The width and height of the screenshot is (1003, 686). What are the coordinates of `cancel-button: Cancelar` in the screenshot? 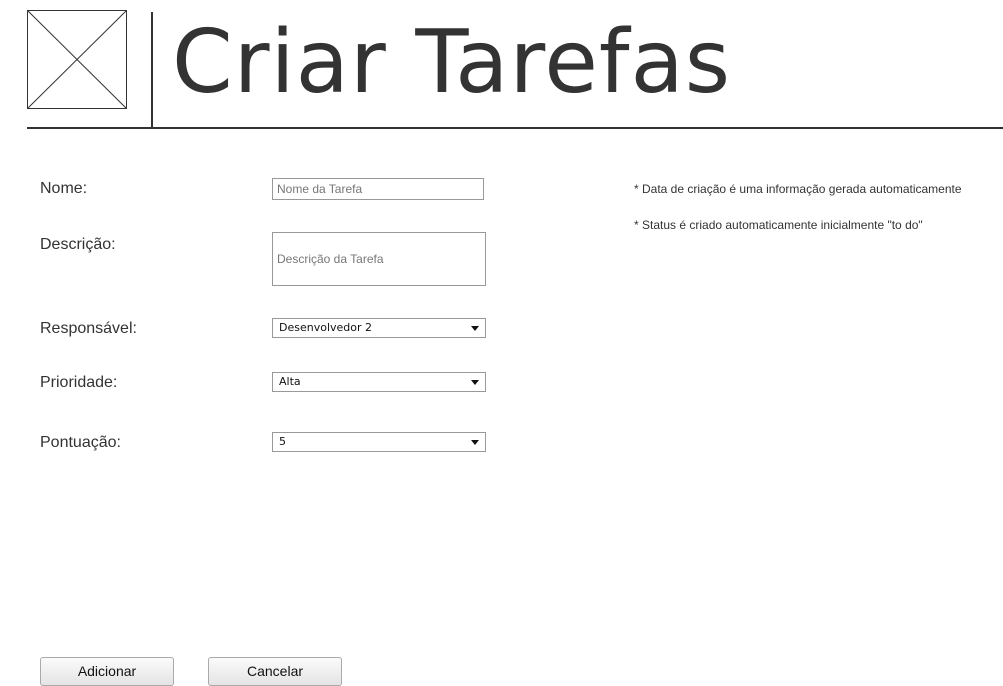 It's located at (275, 671).